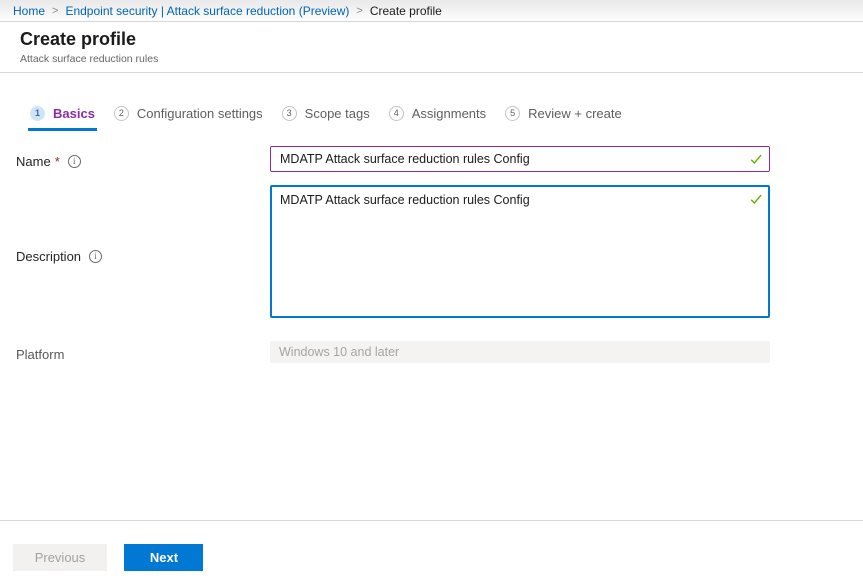 This screenshot has width=863, height=587. I want to click on platform-input, so click(520, 352).